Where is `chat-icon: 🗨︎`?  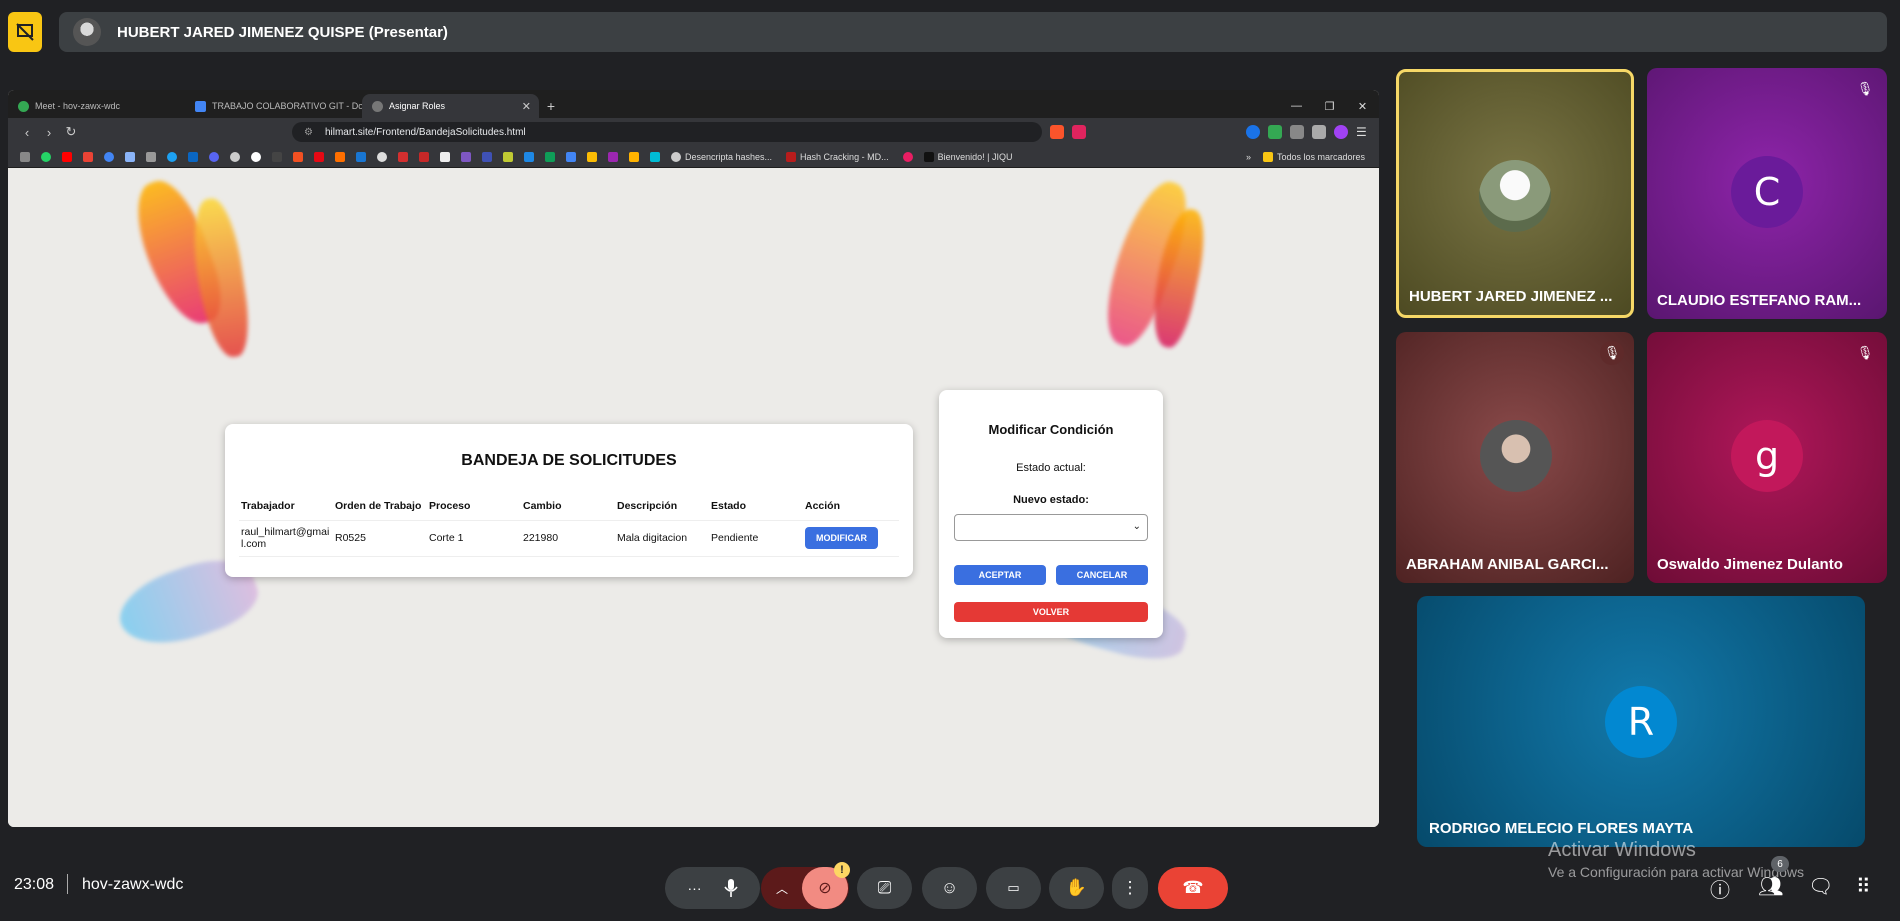 chat-icon: 🗨︎ is located at coordinates (1820, 886).